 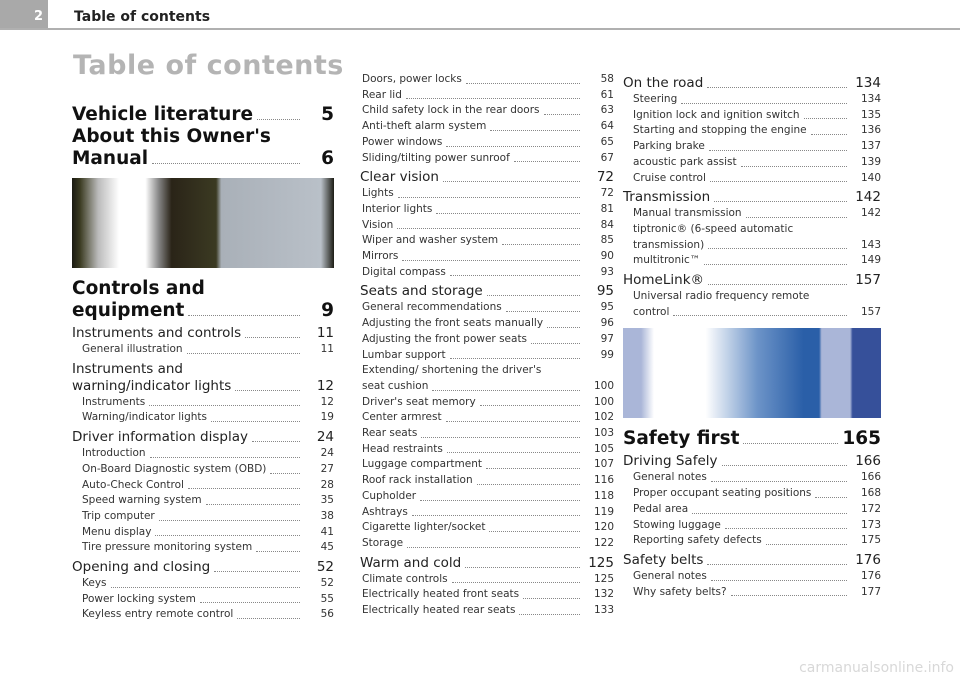 I want to click on toc-entry: Warning/indicator lights 19, so click(x=203, y=418).